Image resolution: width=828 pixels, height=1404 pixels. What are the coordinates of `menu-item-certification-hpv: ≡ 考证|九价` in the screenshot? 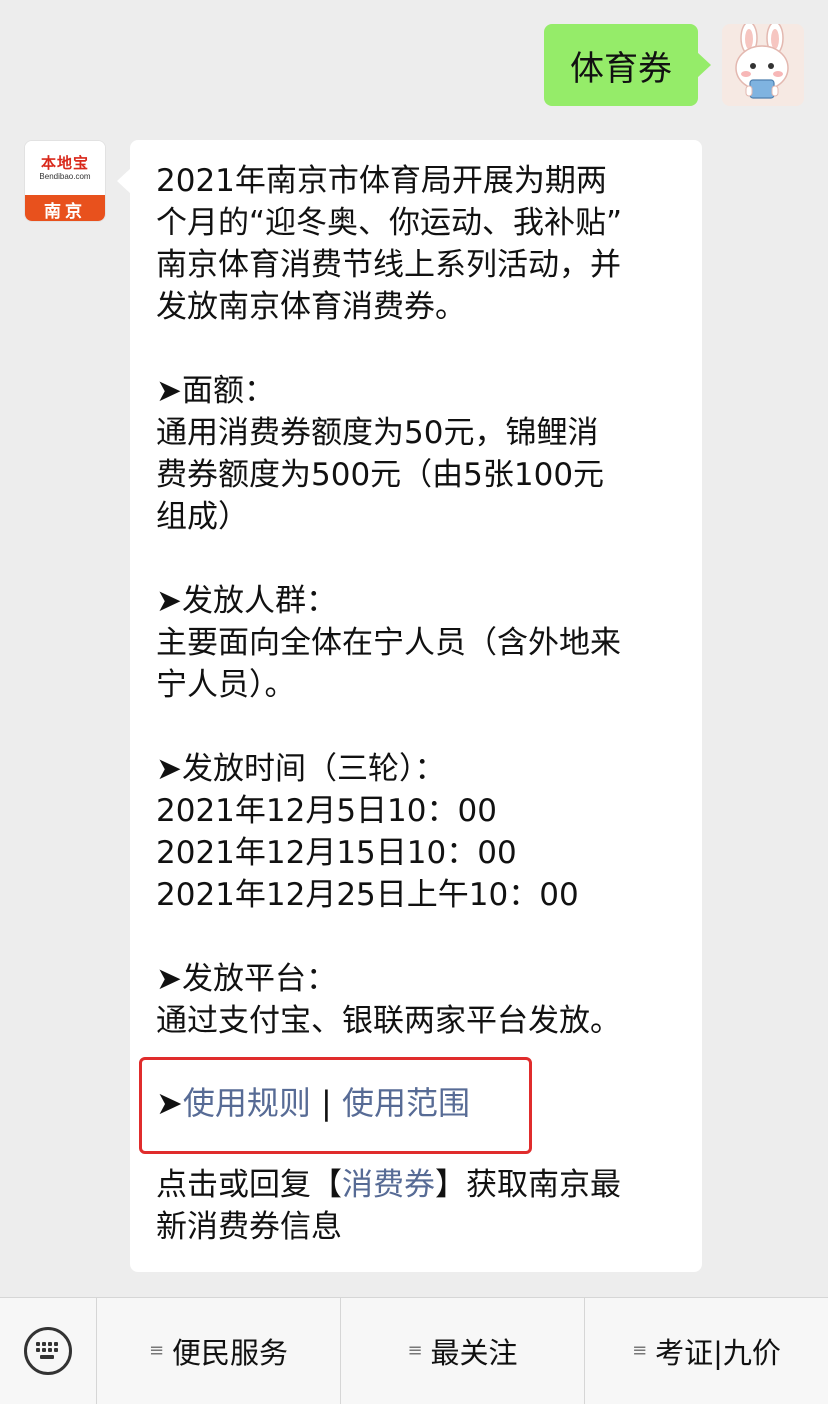 It's located at (706, 1350).